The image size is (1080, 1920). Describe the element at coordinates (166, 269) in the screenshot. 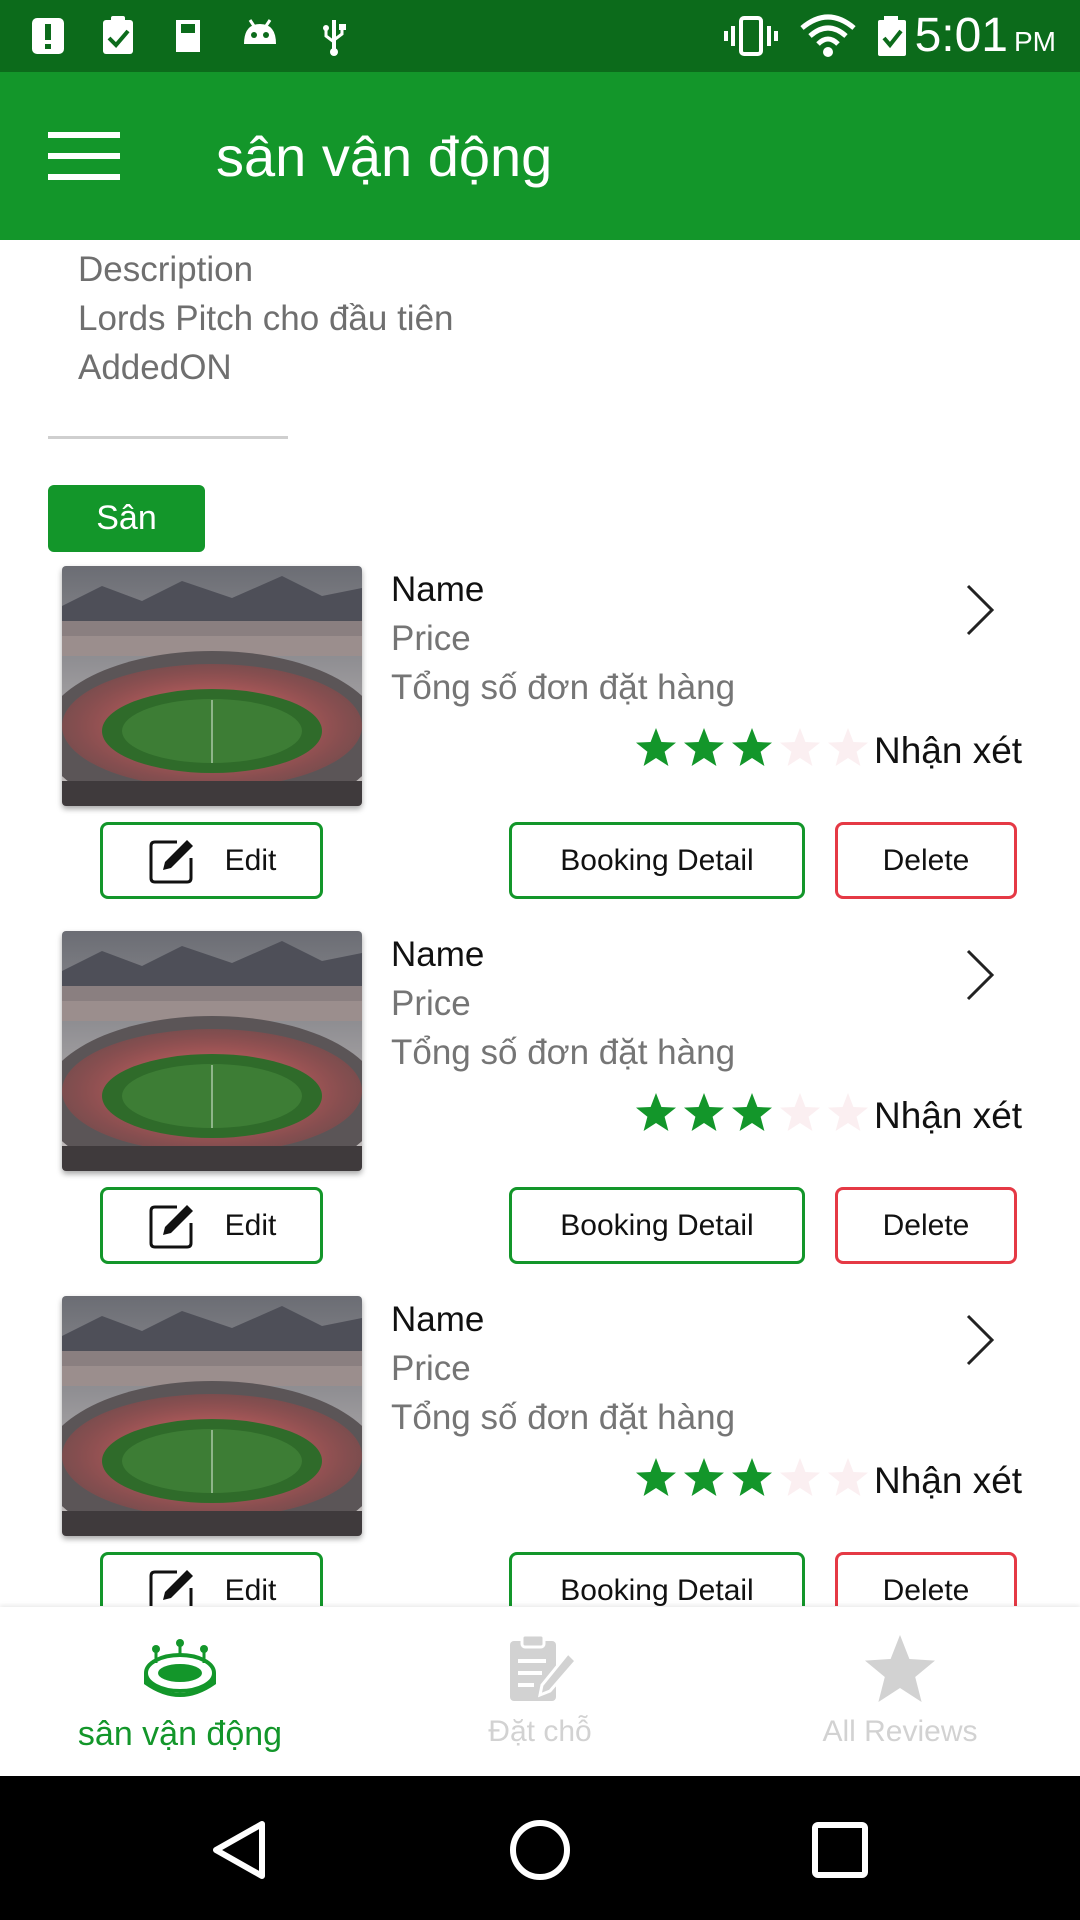

I see `description-label: Description` at that location.